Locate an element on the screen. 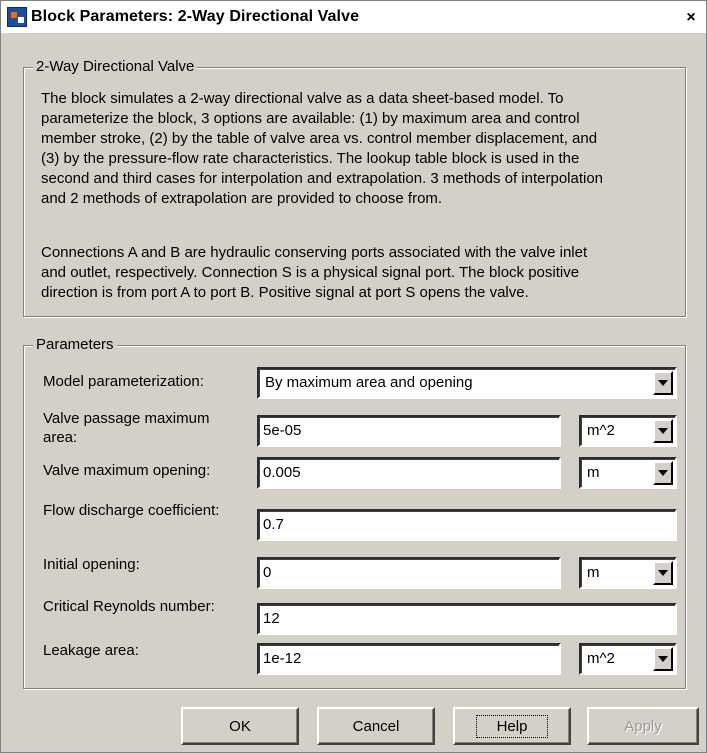 The height and width of the screenshot is (753, 707). critical-reynolds-label: Critical Reynolds number: is located at coordinates (129, 606).